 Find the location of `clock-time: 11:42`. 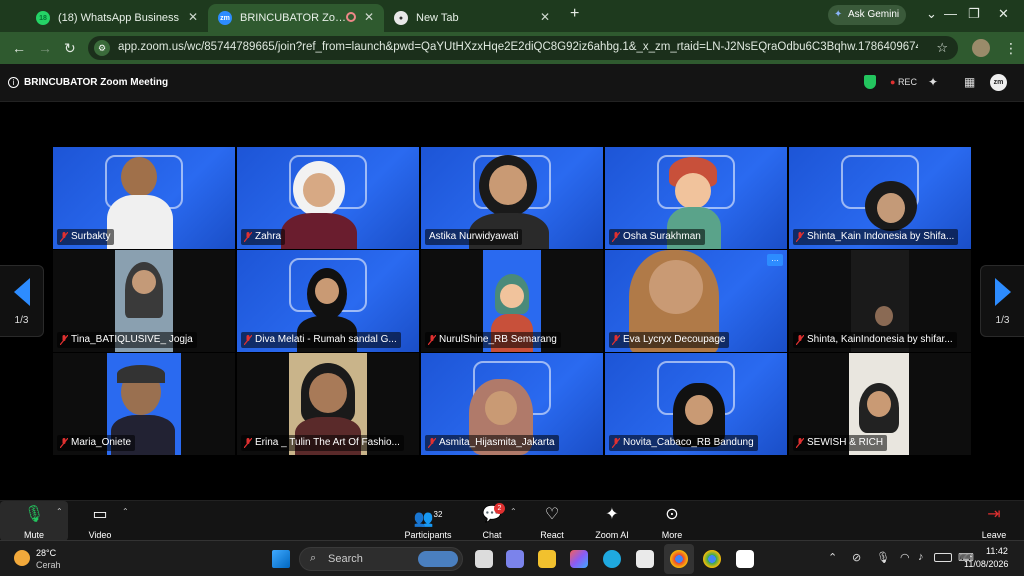

clock-time: 11:42 is located at coordinates (997, 551).